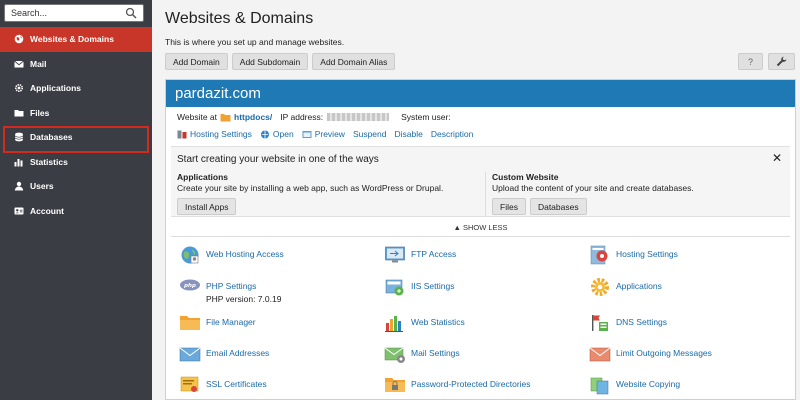 This screenshot has width=800, height=400. What do you see at coordinates (253, 117) in the screenshot?
I see `httpdocs-link: httpdocs/` at bounding box center [253, 117].